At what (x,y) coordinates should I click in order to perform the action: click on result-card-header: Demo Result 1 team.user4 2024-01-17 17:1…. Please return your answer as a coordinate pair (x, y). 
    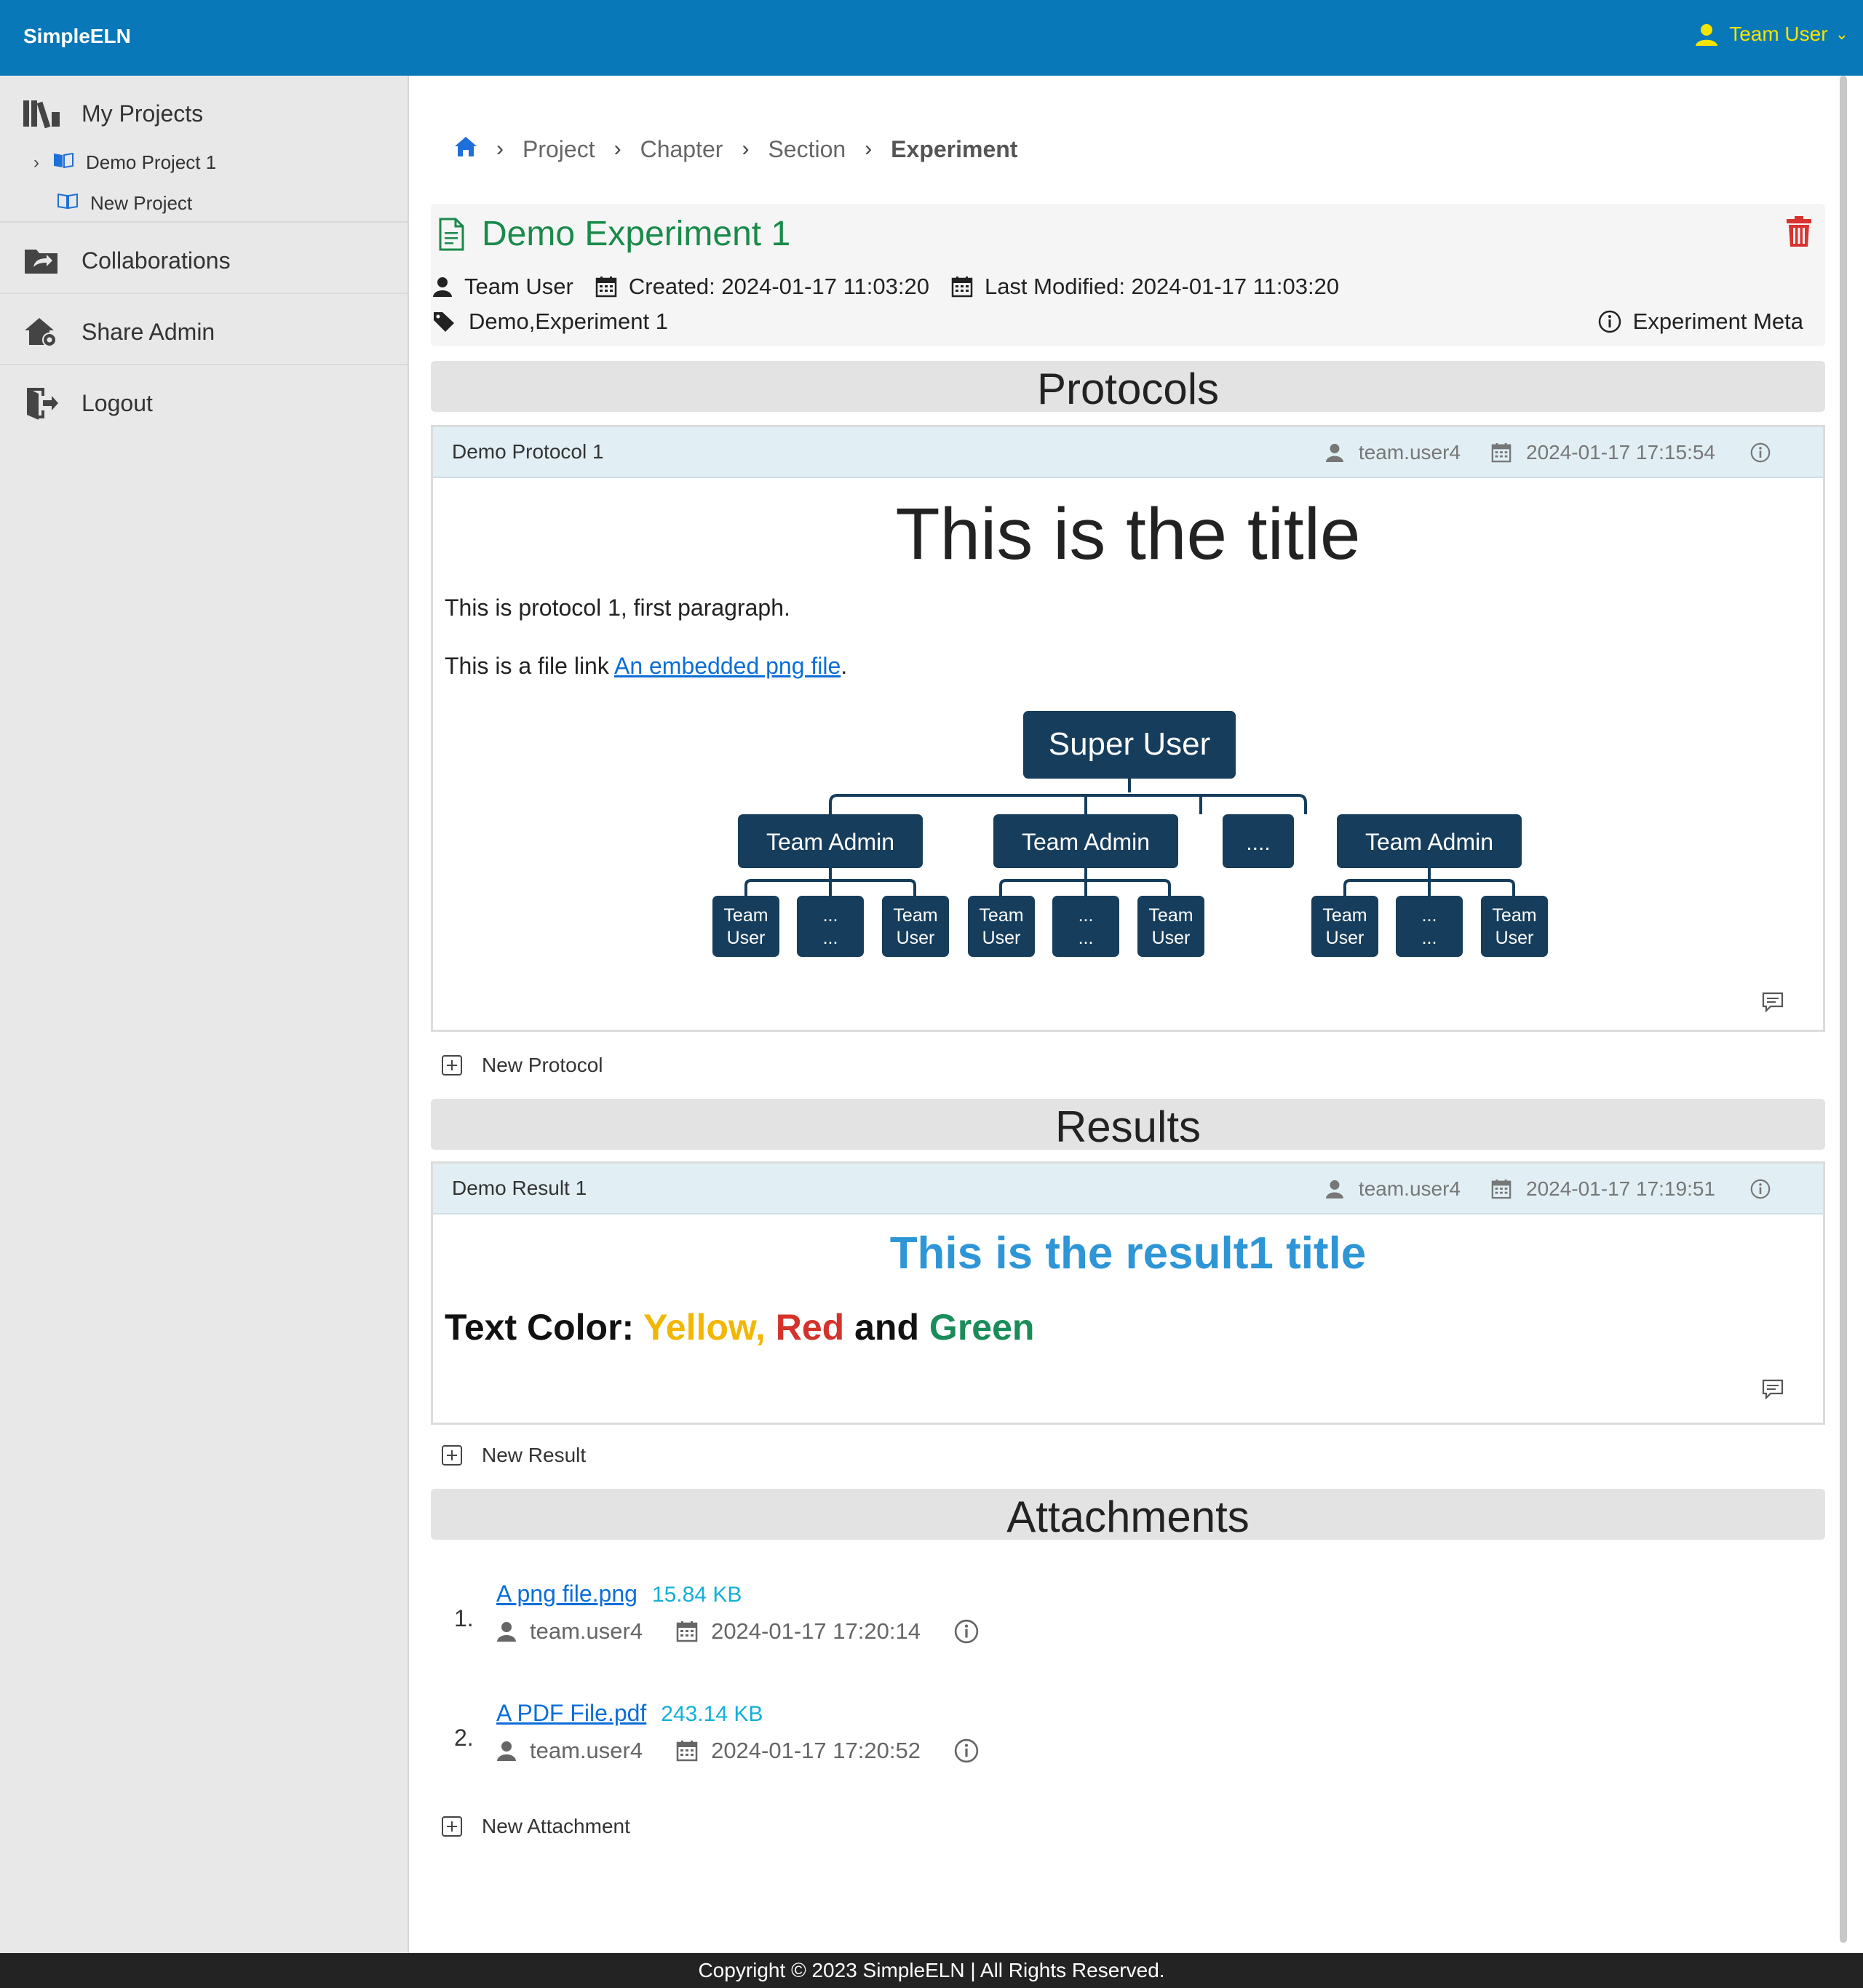
    Looking at the image, I should click on (1128, 1189).